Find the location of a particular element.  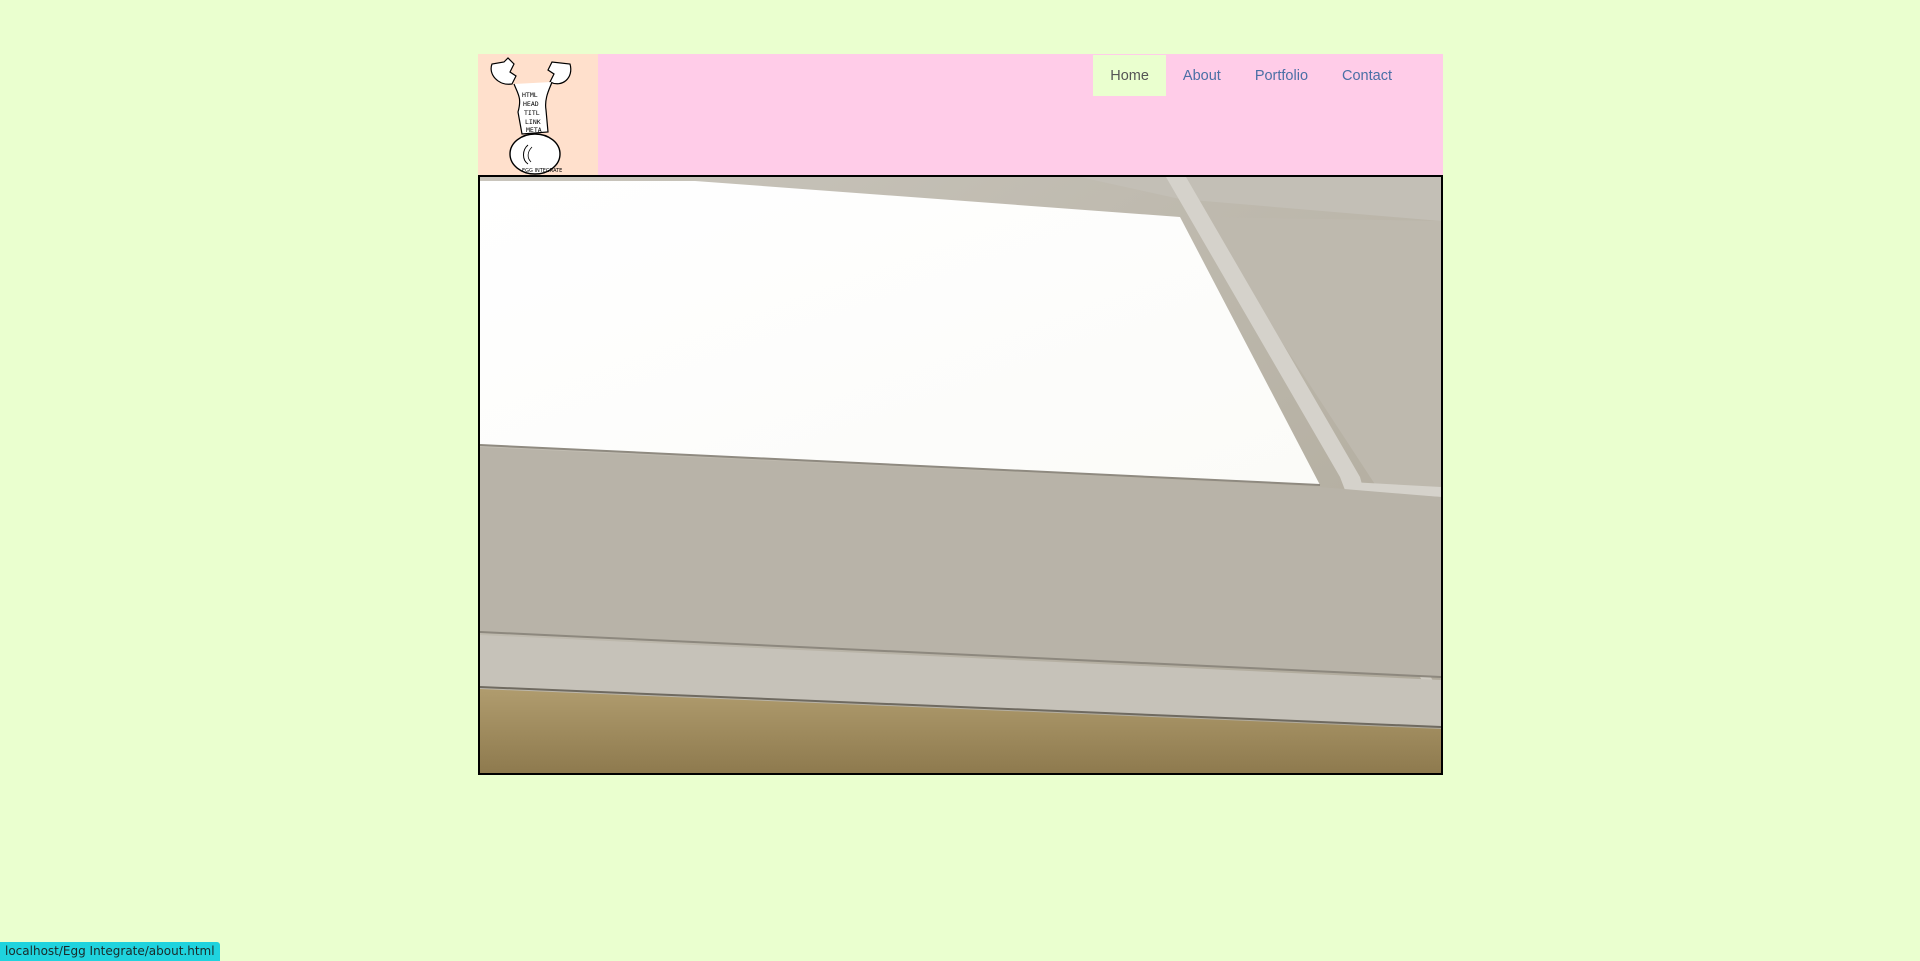

logo-line: HTML is located at coordinates (530, 95).